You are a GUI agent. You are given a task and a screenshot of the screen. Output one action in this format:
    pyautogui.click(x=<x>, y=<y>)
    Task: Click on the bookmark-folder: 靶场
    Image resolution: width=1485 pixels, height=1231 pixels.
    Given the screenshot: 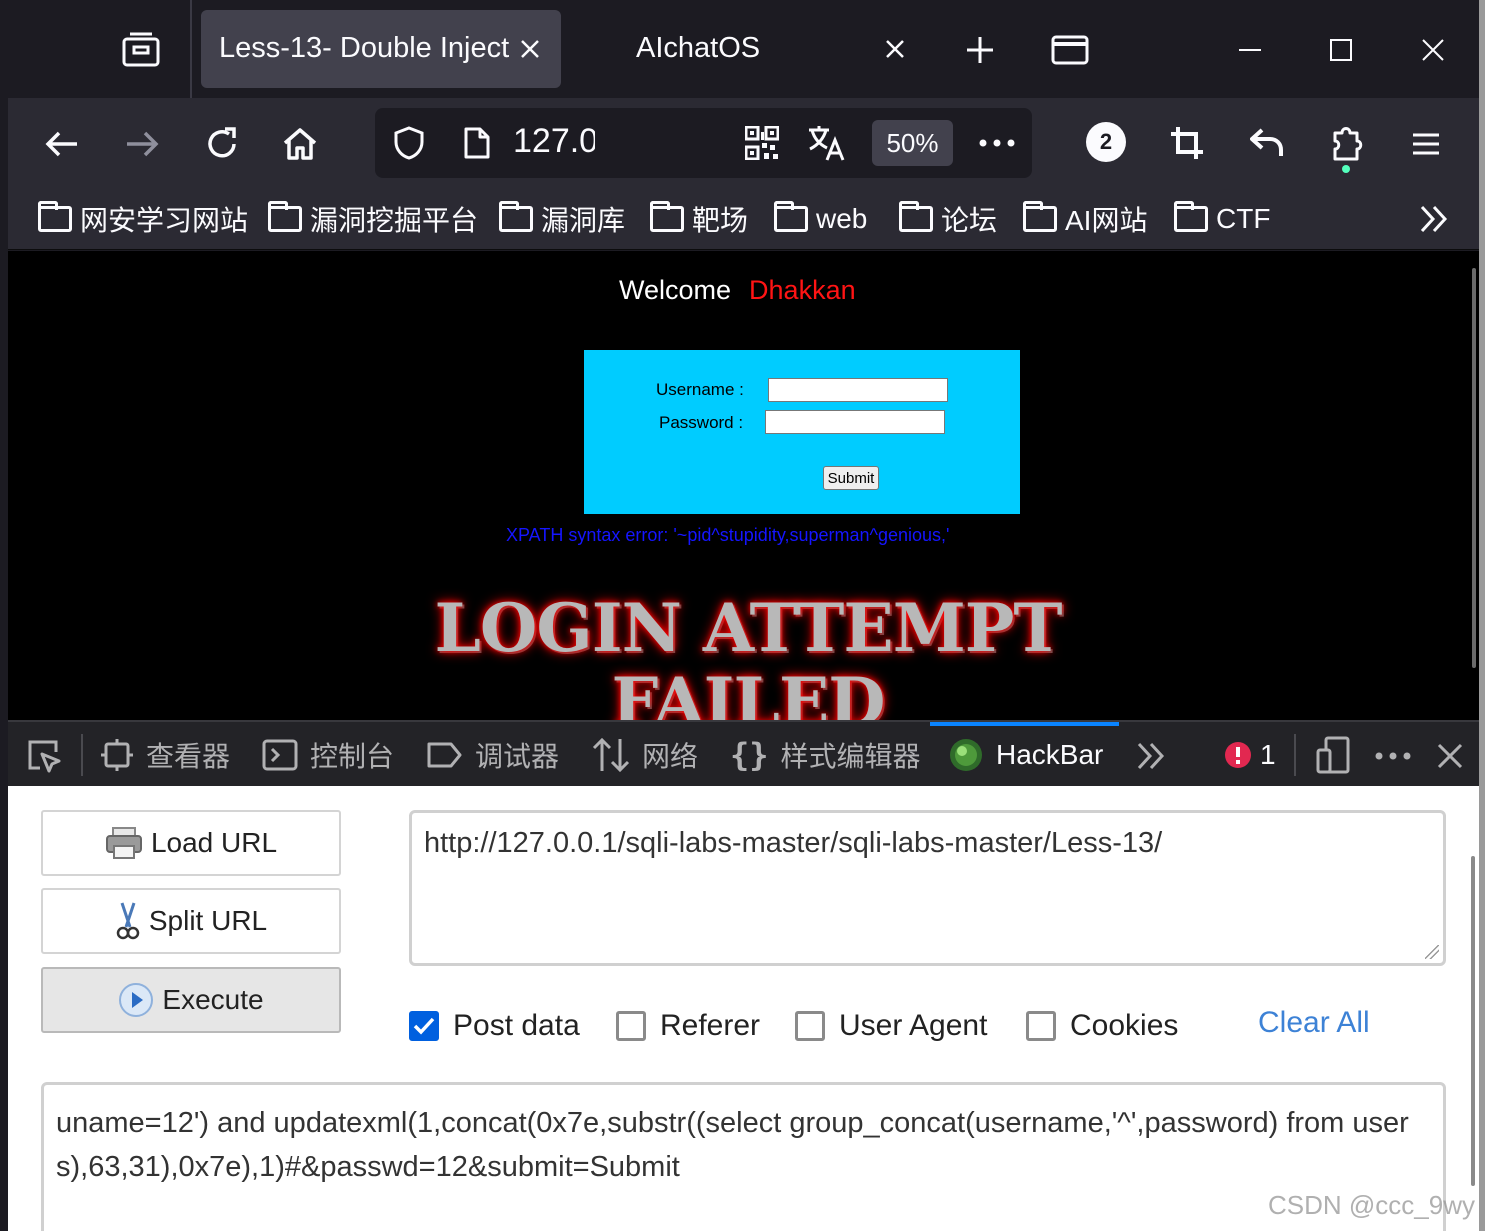 What is the action you would take?
    pyautogui.click(x=699, y=219)
    